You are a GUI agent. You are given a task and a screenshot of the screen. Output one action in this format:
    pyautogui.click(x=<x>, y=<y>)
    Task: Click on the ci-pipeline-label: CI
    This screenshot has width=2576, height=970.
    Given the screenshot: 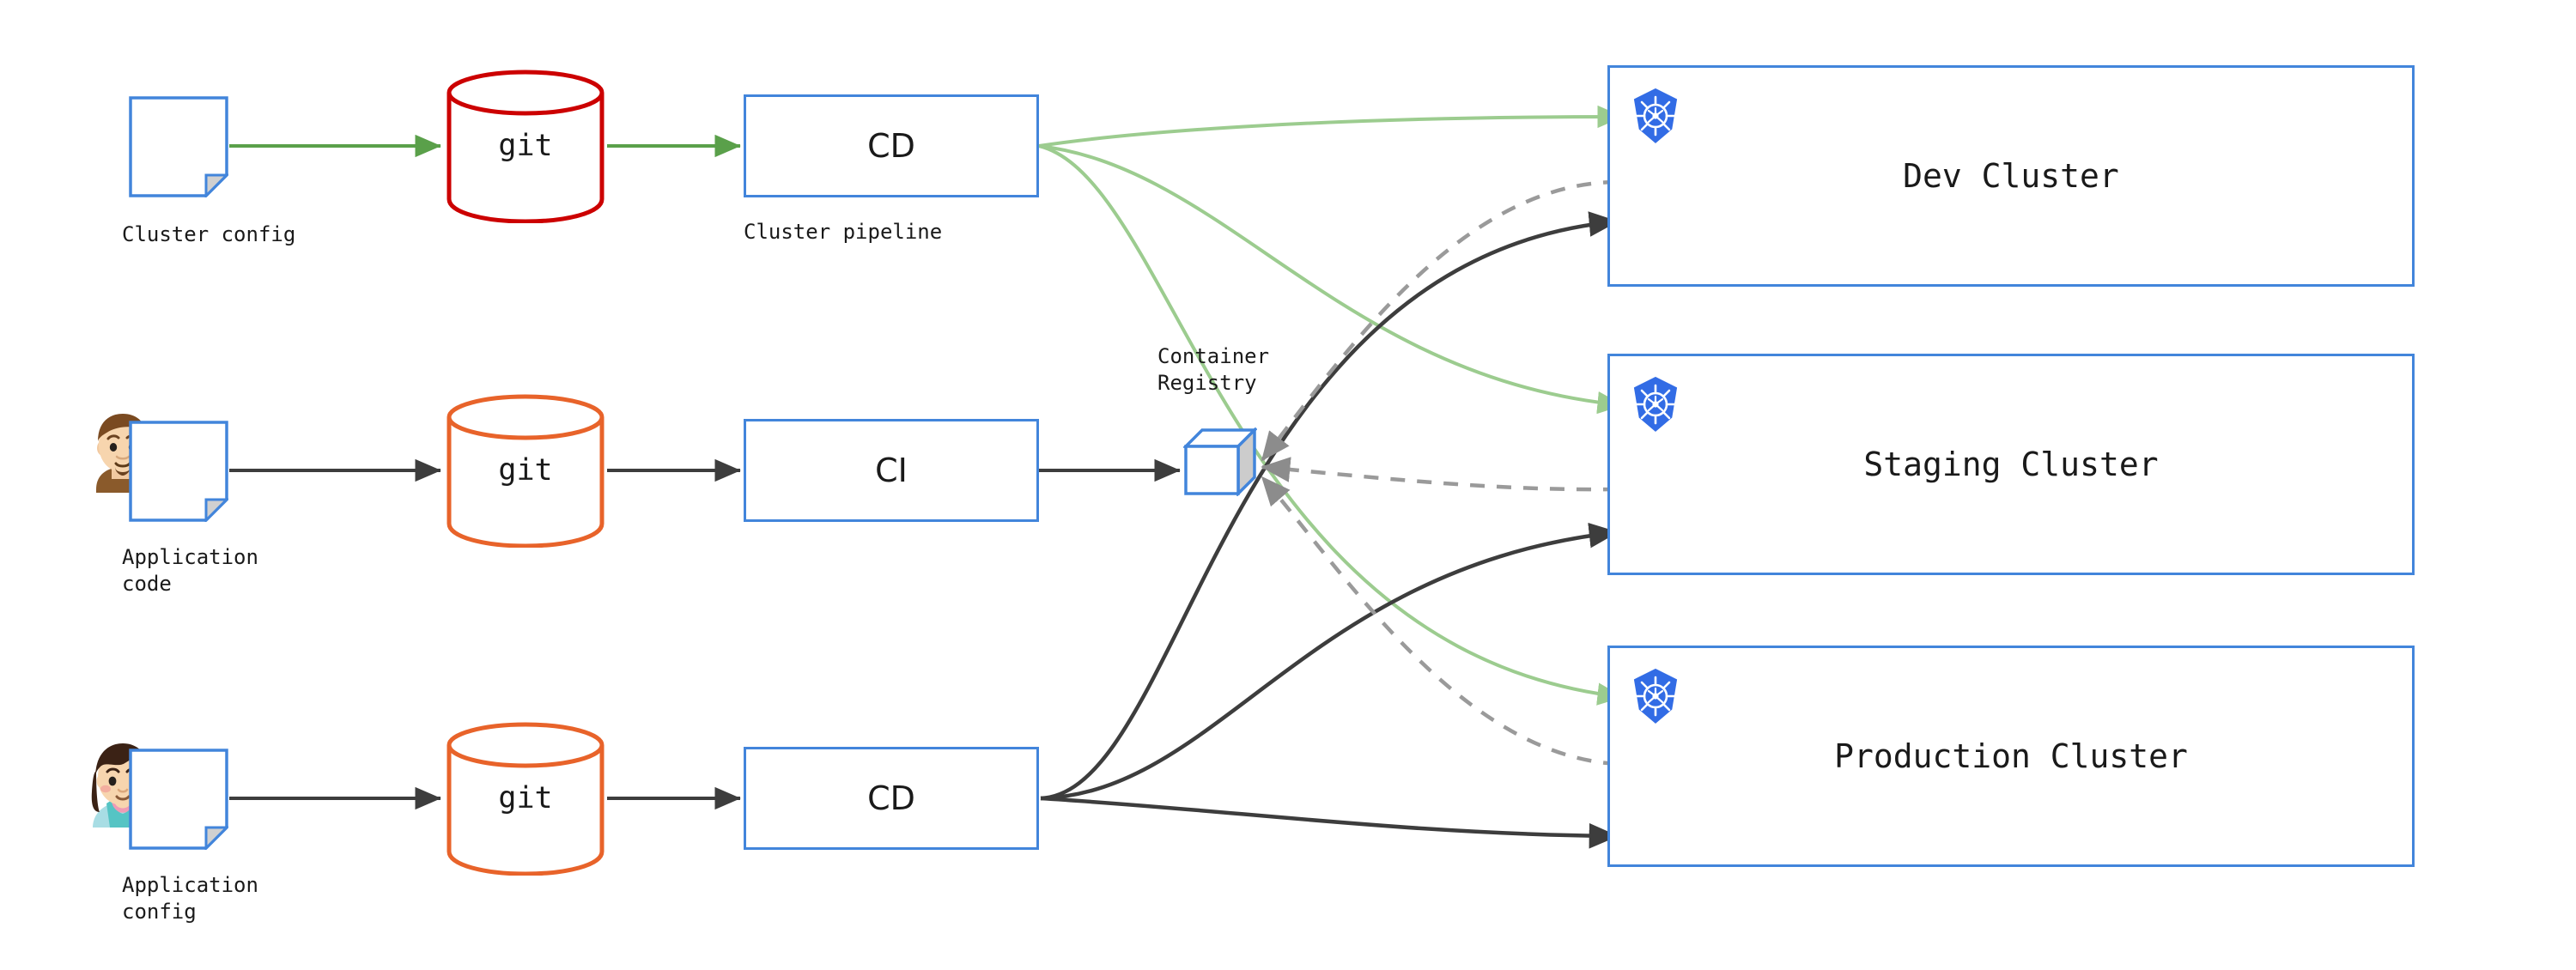 What is the action you would take?
    pyautogui.click(x=892, y=471)
    